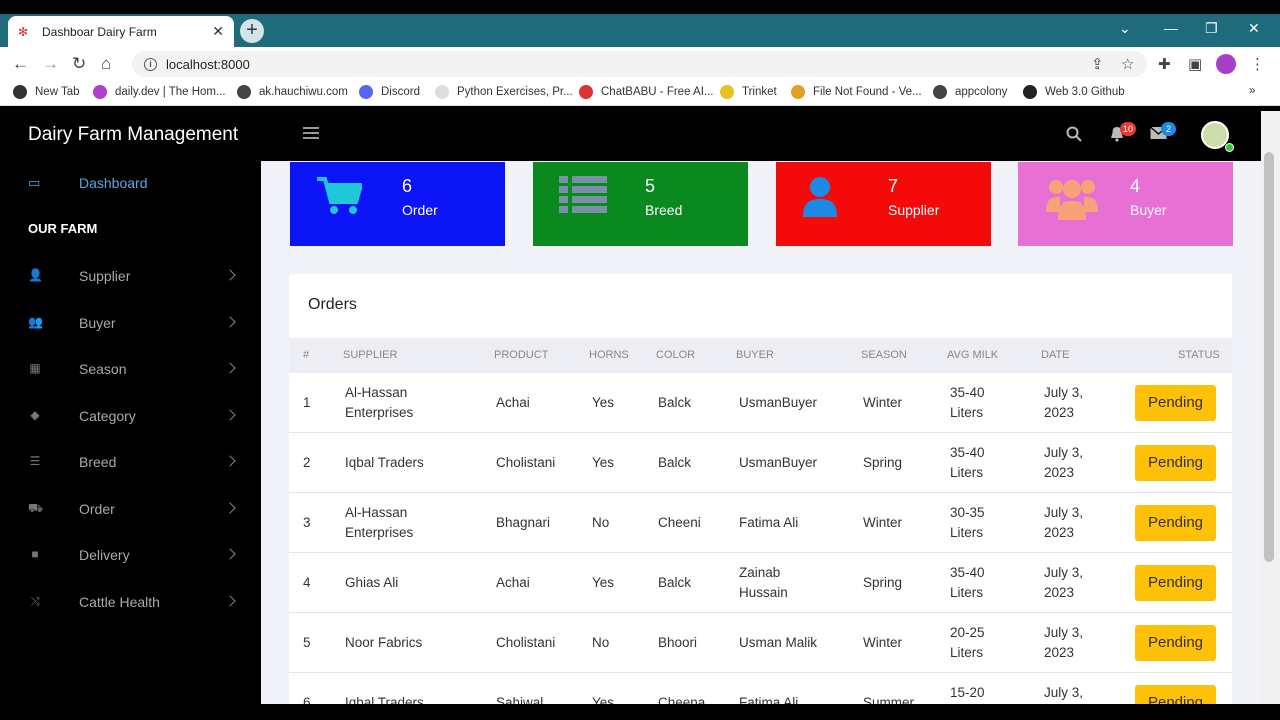 Image resolution: width=1280 pixels, height=720 pixels. Describe the element at coordinates (1125, 28) in the screenshot. I see `tab-search-icon: ⌄` at that location.